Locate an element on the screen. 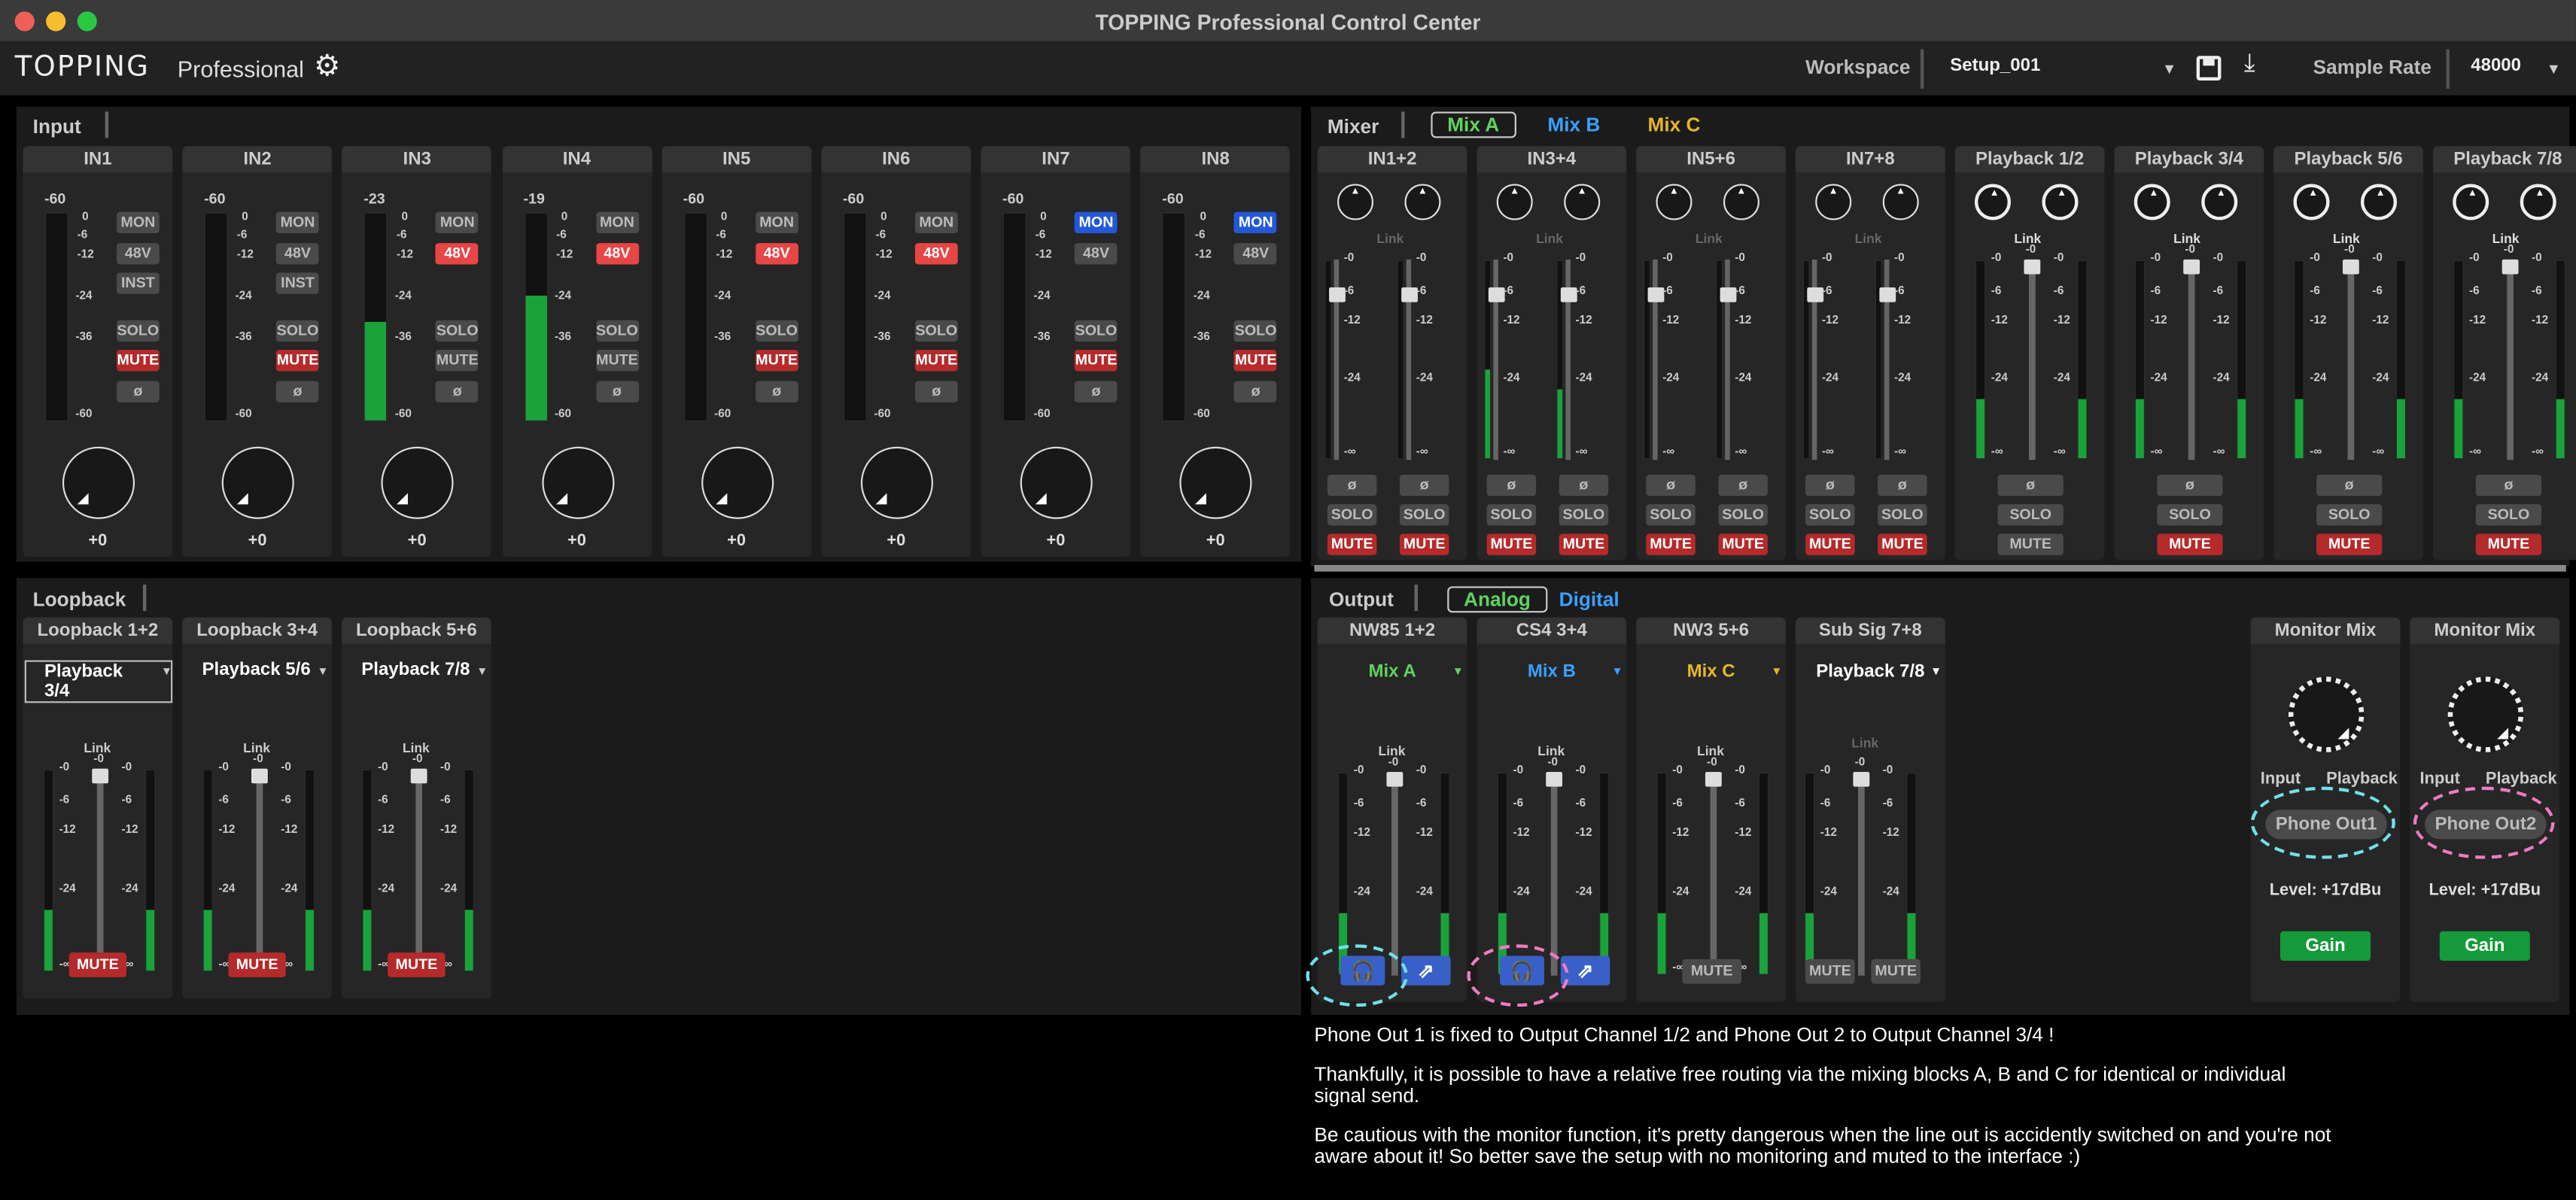 Image resolution: width=2576 pixels, height=1200 pixels. gear-icon: ⚙ is located at coordinates (327, 66).